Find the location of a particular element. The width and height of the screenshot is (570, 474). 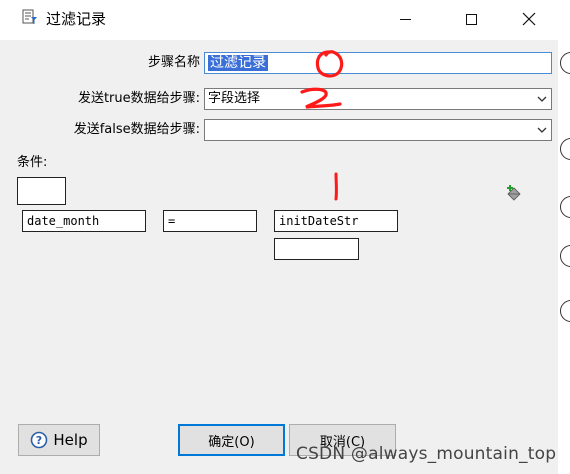

operator-value: = is located at coordinates (172, 221).